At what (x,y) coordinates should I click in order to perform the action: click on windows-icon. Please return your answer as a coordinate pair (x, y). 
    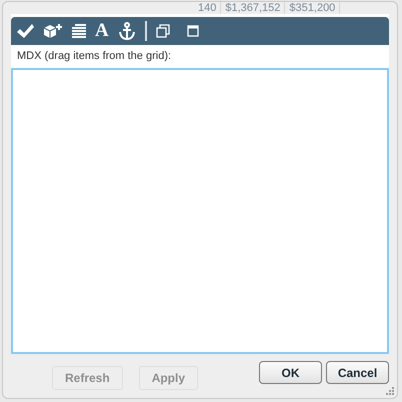
    Looking at the image, I should click on (163, 31).